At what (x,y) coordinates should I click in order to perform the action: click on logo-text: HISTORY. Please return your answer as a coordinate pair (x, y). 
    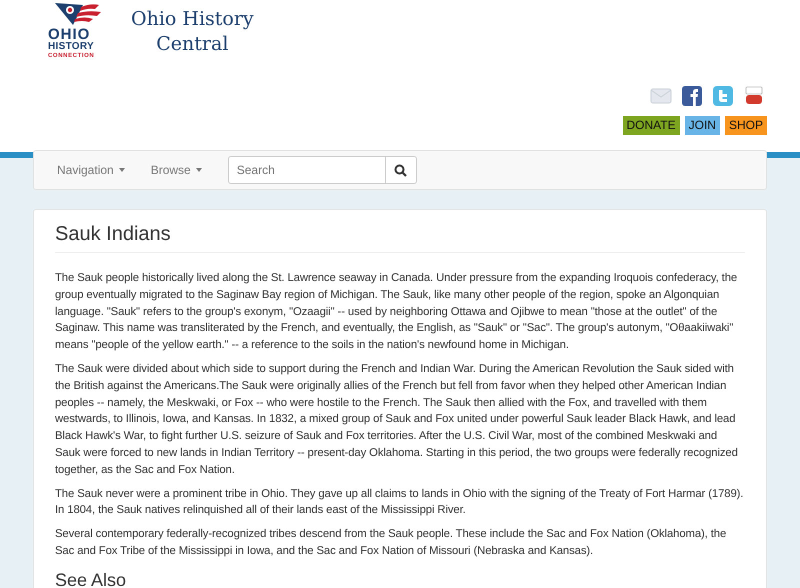
    Looking at the image, I should click on (71, 47).